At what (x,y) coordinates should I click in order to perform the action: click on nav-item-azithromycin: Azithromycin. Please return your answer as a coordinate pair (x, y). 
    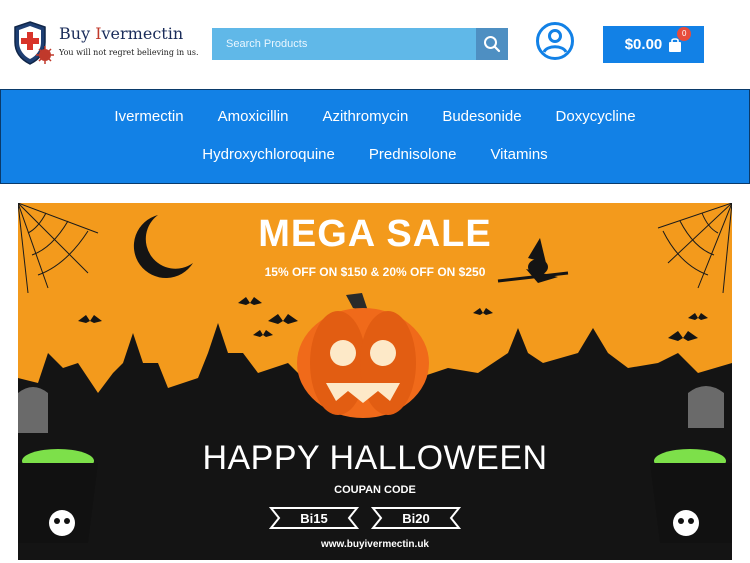
    Looking at the image, I should click on (365, 116).